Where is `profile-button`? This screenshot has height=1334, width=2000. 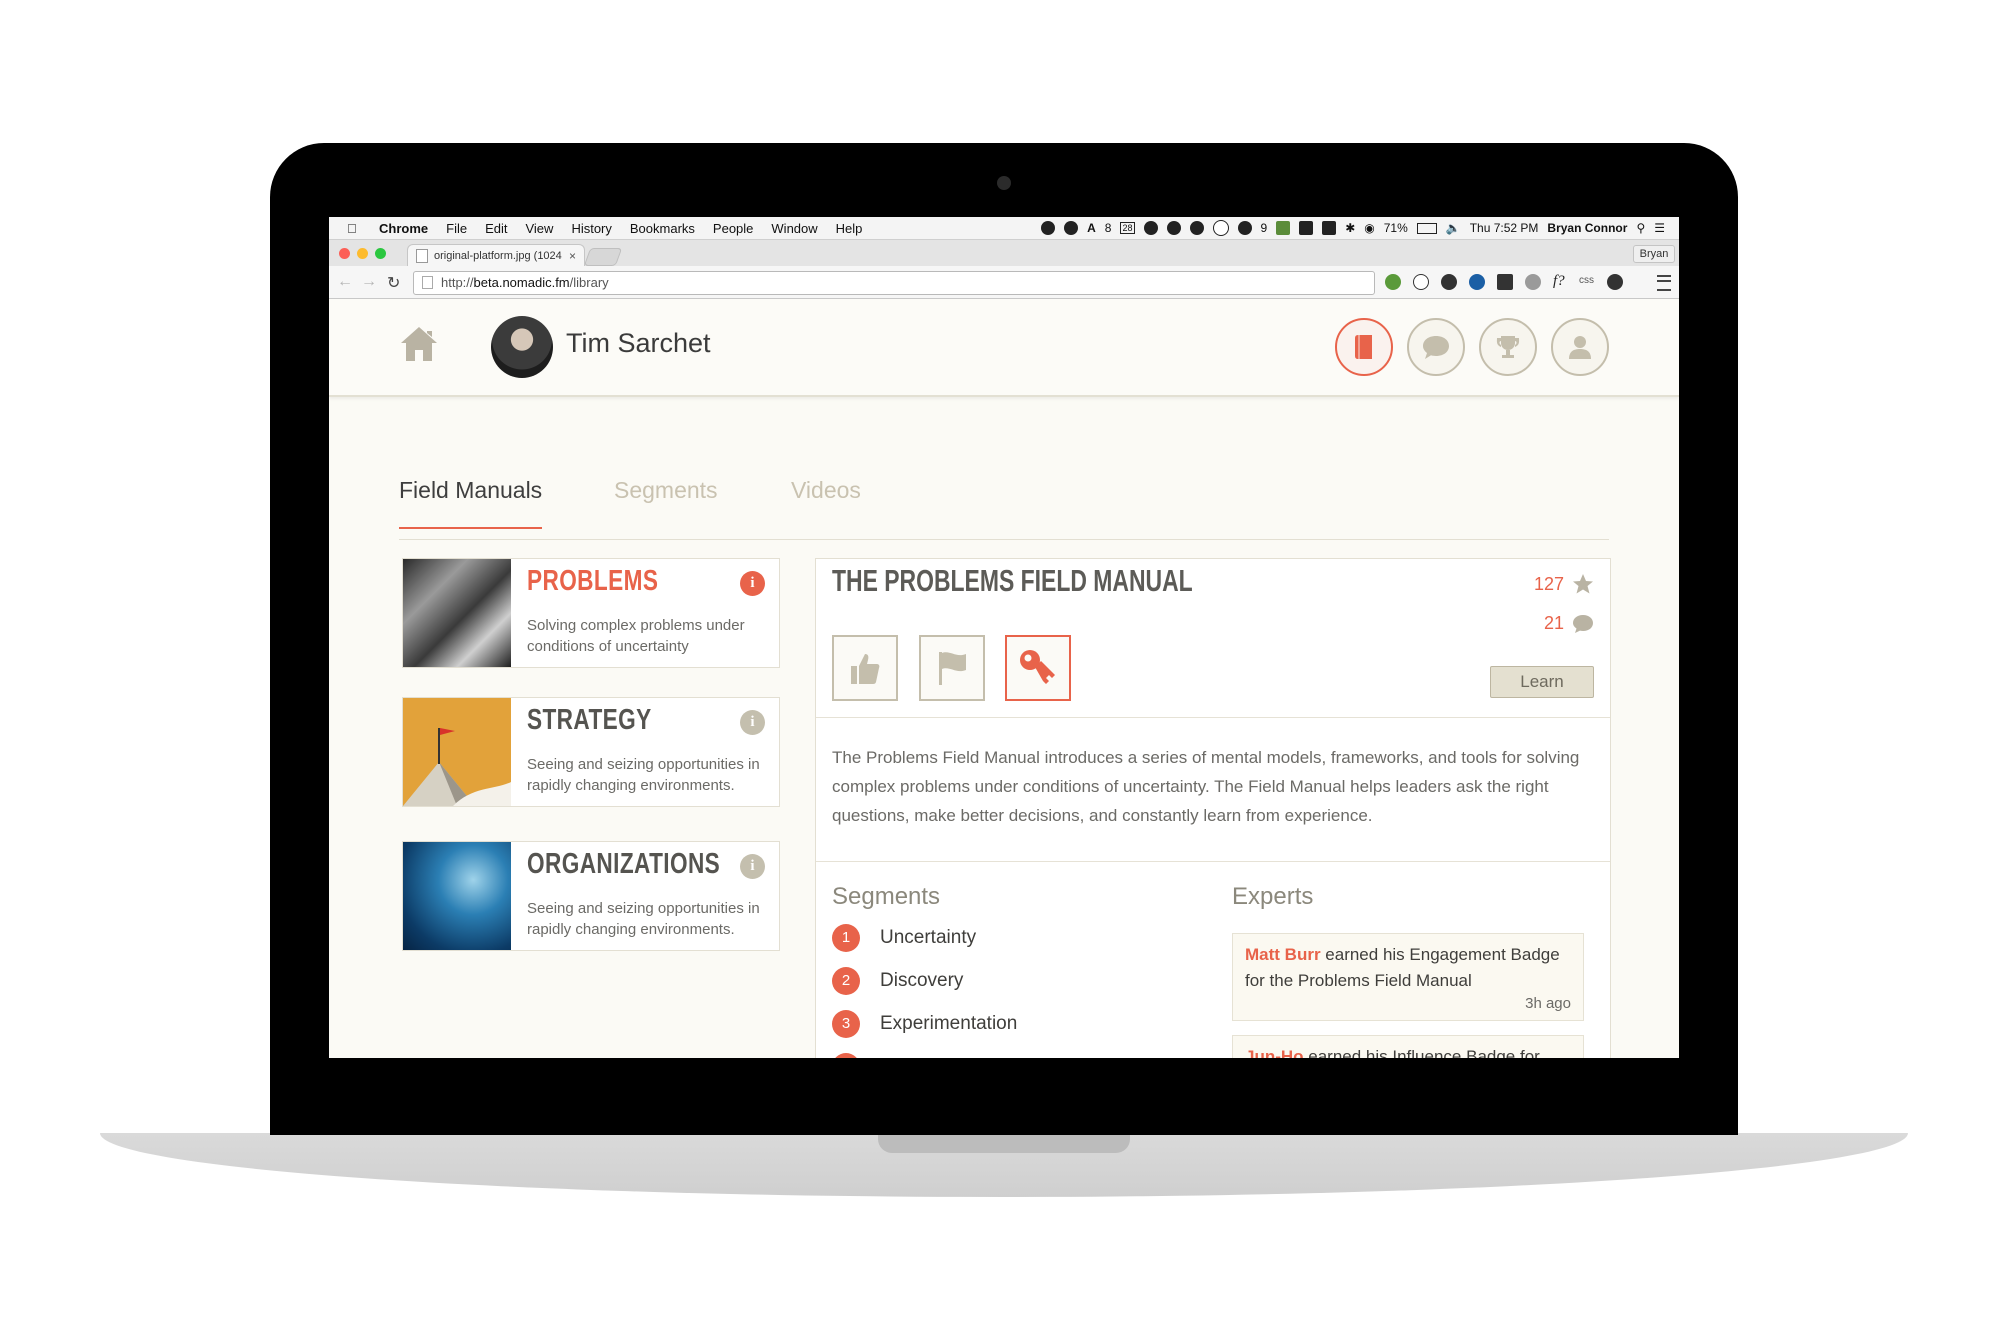 profile-button is located at coordinates (1580, 347).